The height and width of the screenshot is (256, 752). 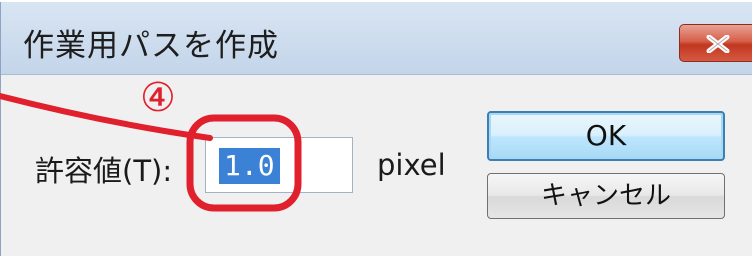 I want to click on dialog-title: 作業用パスを作成, so click(x=151, y=46).